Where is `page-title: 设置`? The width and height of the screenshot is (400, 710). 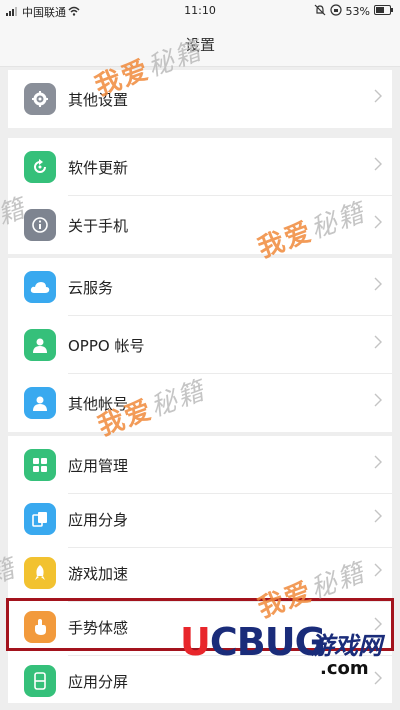
page-title: 设置 is located at coordinates (199, 45).